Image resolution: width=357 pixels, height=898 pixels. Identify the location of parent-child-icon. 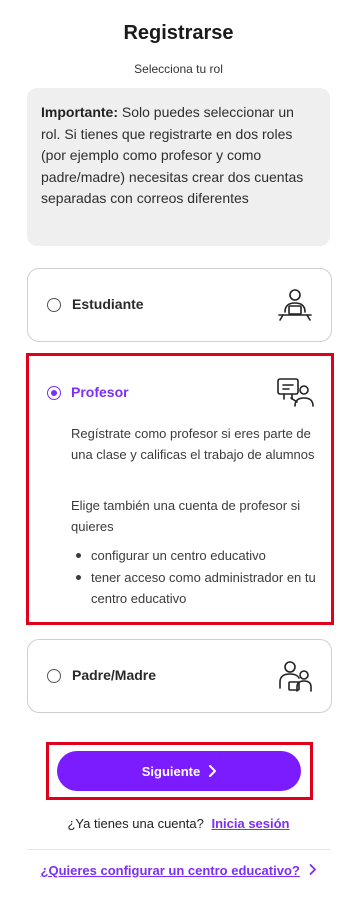
(295, 676).